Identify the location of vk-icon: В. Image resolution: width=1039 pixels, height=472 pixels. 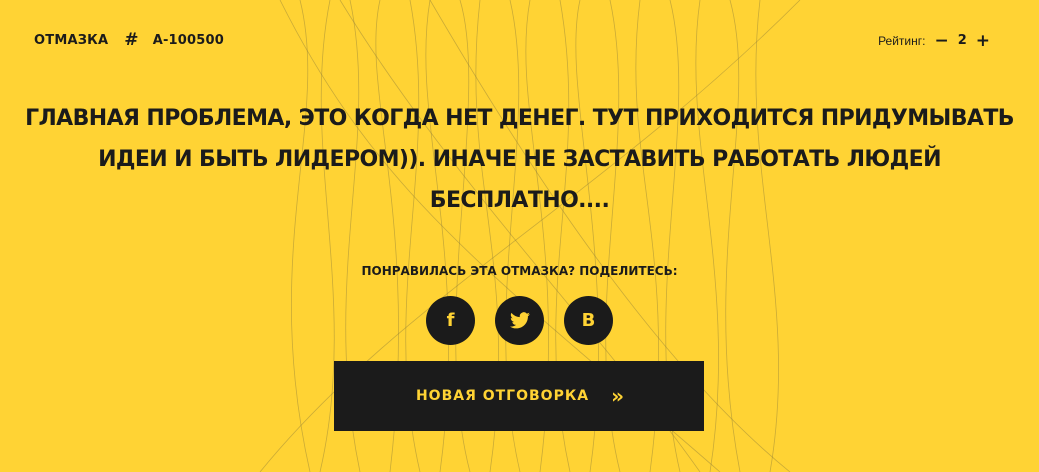
(588, 320).